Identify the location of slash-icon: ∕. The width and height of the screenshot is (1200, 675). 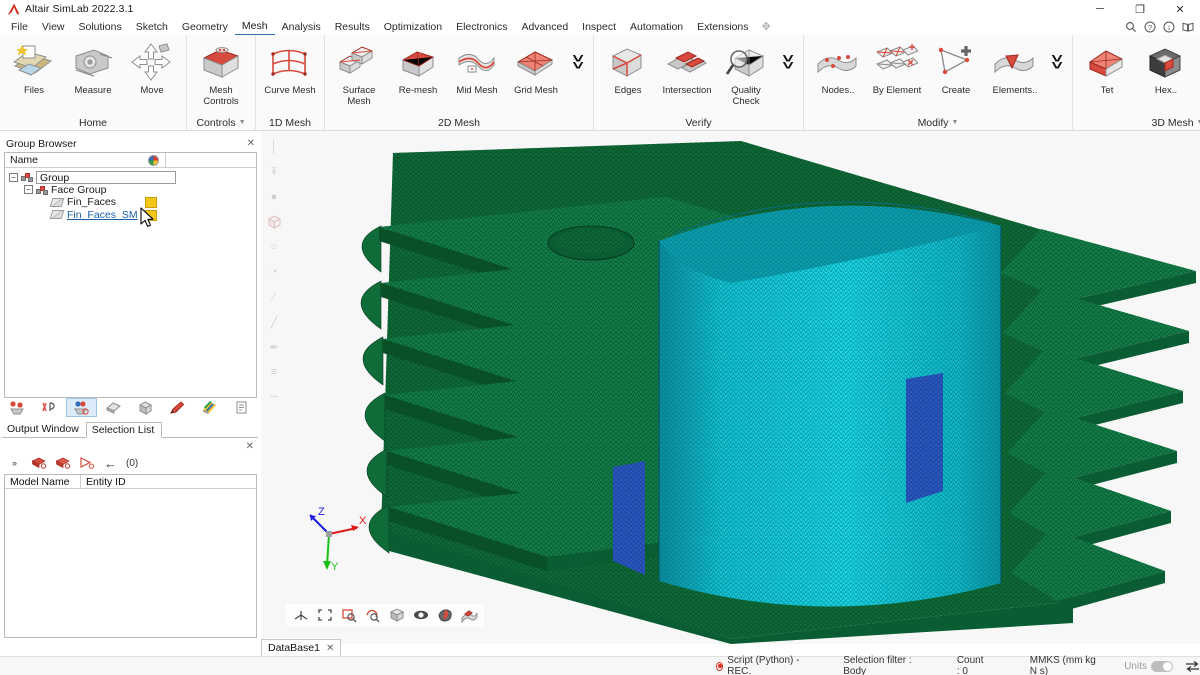
(274, 297).